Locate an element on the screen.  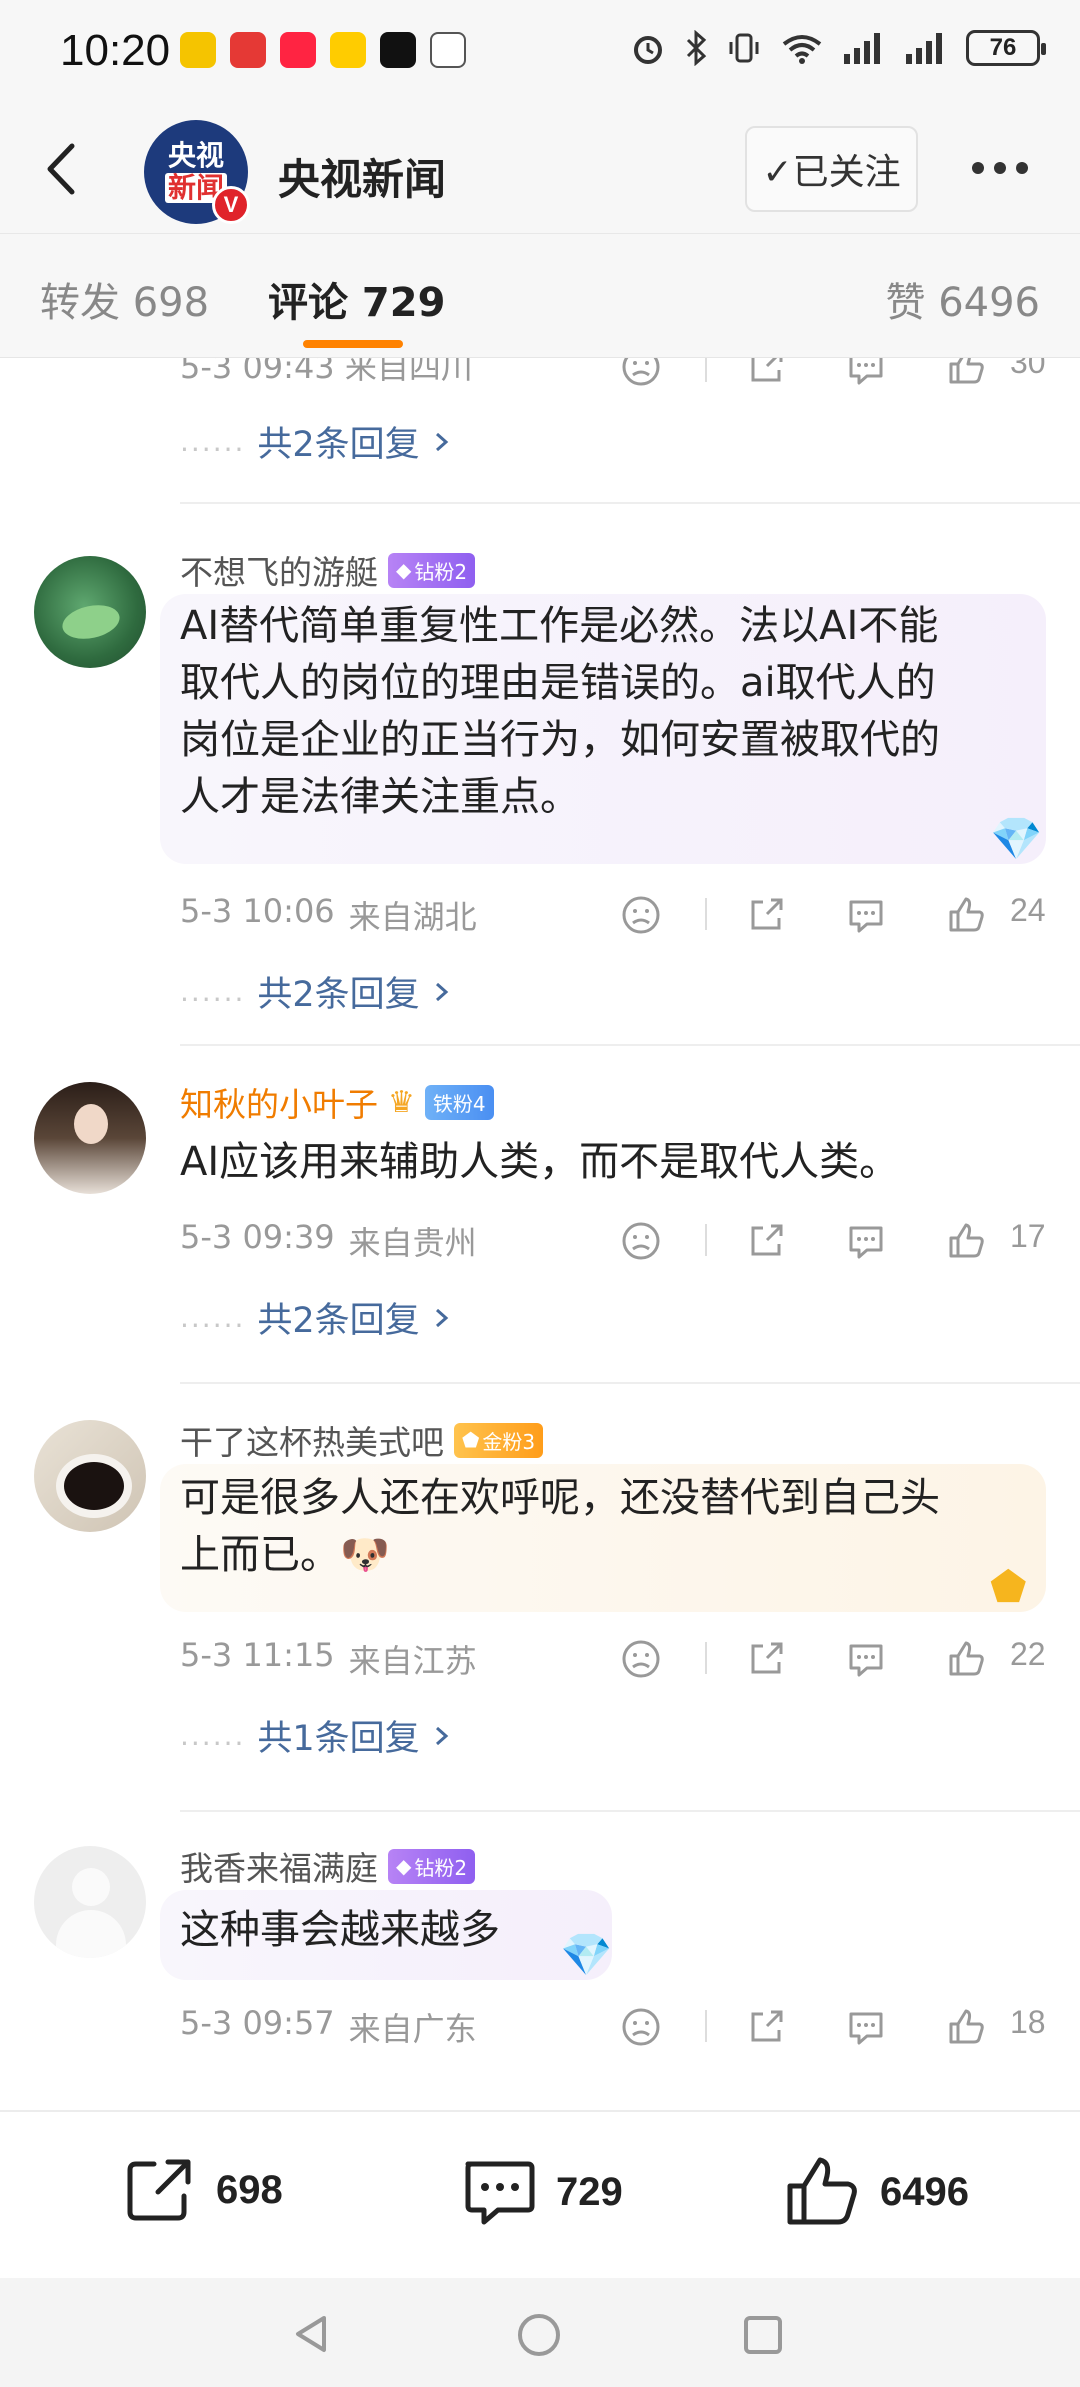
username-text: 知秋的小叶子 is located at coordinates (279, 1104).